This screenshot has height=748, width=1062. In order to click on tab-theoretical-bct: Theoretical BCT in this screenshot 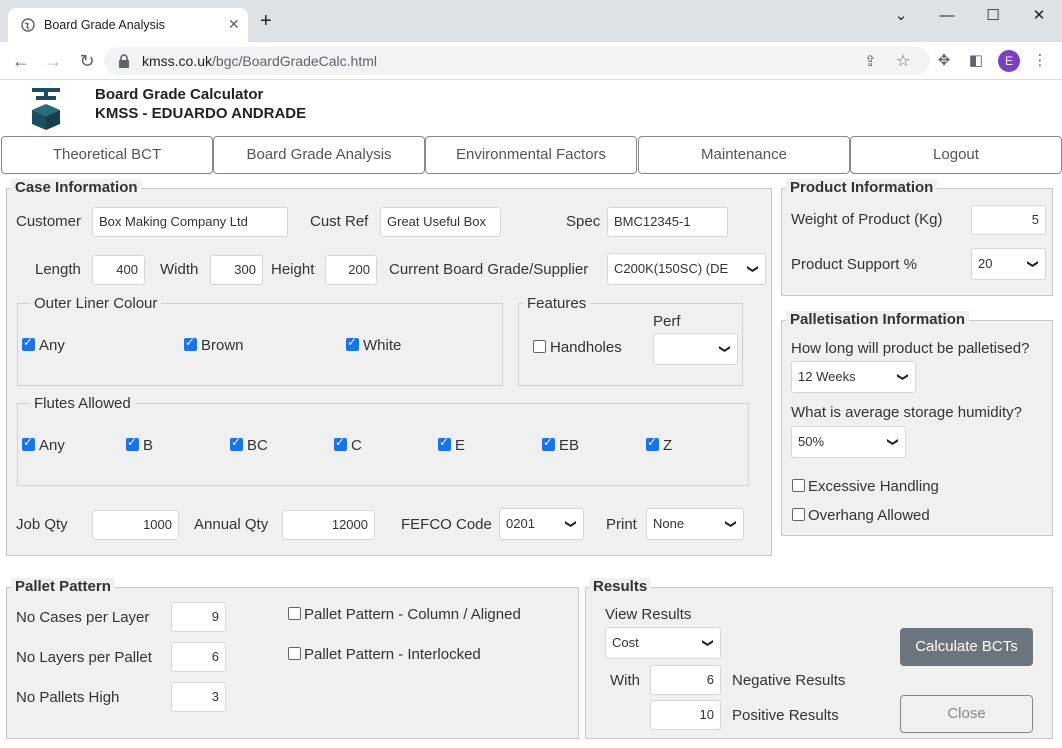, I will do `click(107, 155)`.